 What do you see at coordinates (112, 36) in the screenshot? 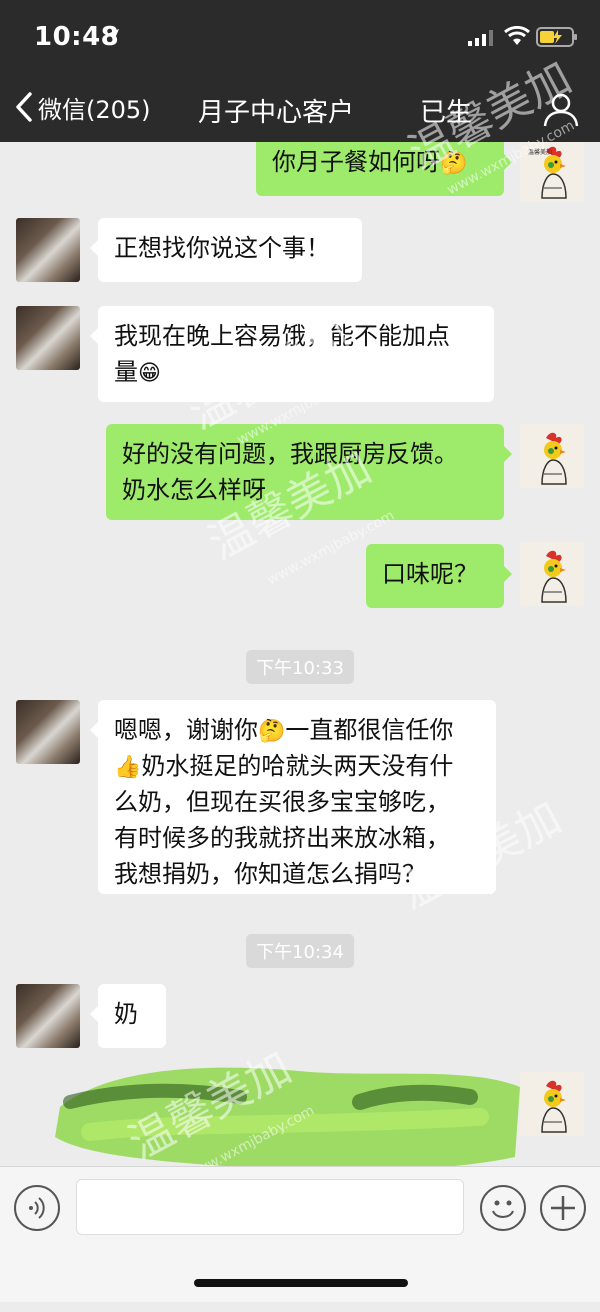
I see `location-arrow-icon` at bounding box center [112, 36].